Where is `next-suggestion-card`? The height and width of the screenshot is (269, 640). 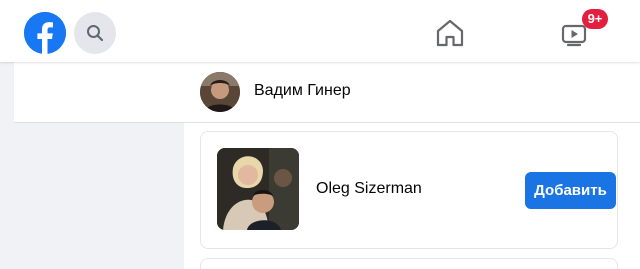 next-suggestion-card is located at coordinates (409, 263).